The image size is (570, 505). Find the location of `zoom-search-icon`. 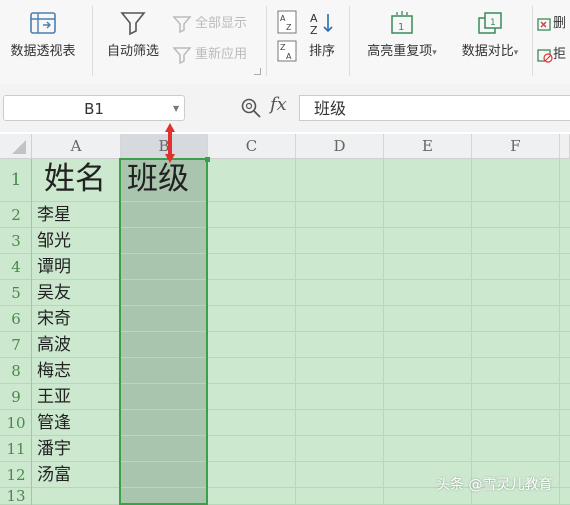

zoom-search-icon is located at coordinates (251, 110).